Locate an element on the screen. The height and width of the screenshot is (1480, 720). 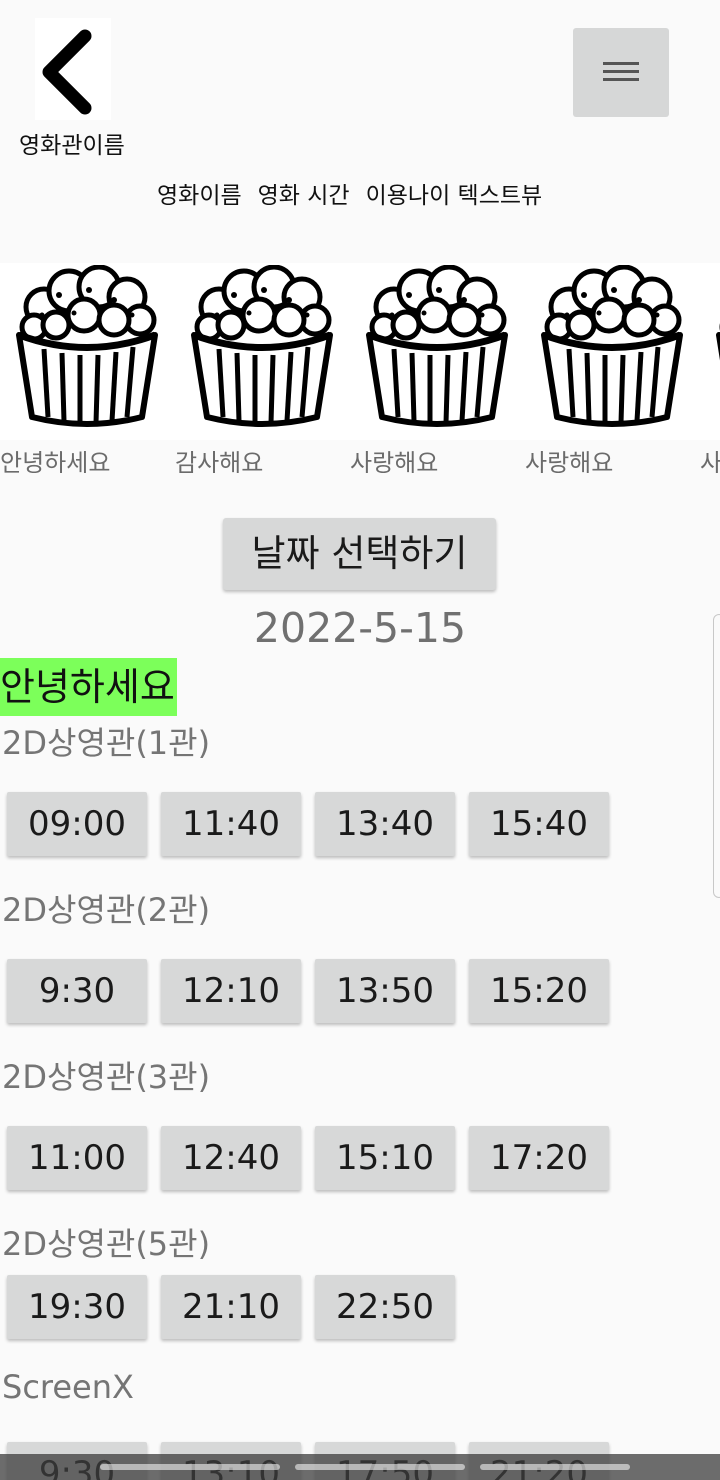
menu-button is located at coordinates (621, 72).